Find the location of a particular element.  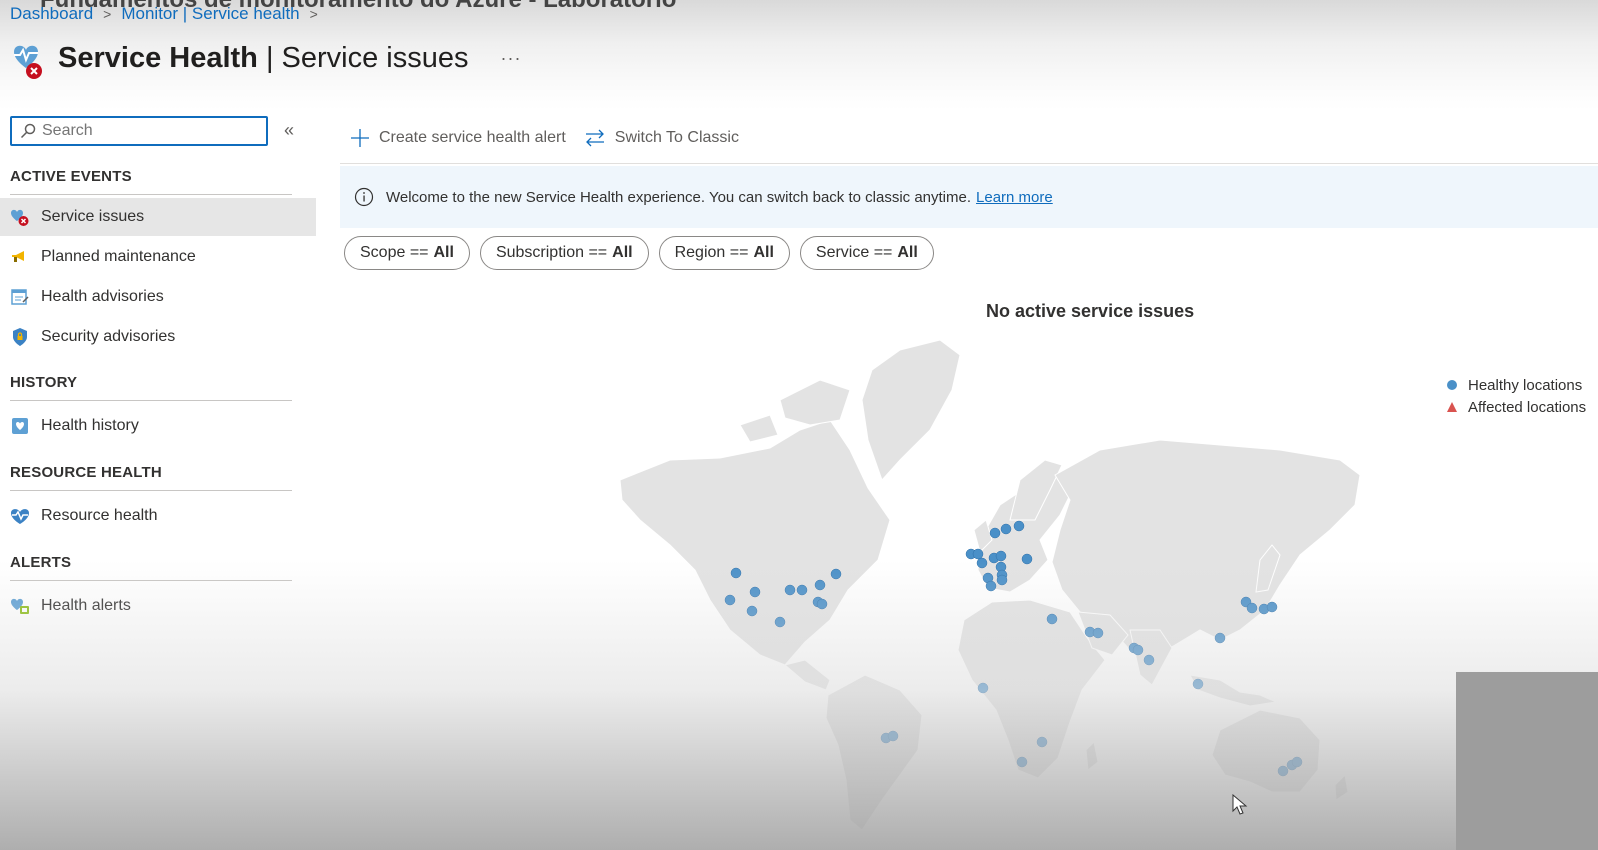

sidebar-item-label: Planned maintenance is located at coordinates (118, 256).